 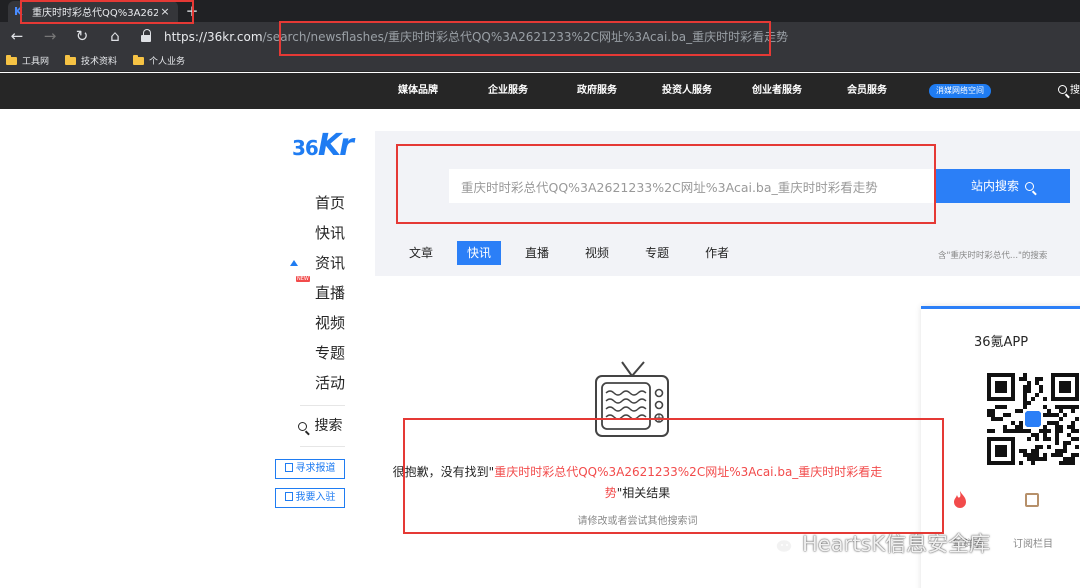 What do you see at coordinates (1032, 500) in the screenshot?
I see `book-icon` at bounding box center [1032, 500].